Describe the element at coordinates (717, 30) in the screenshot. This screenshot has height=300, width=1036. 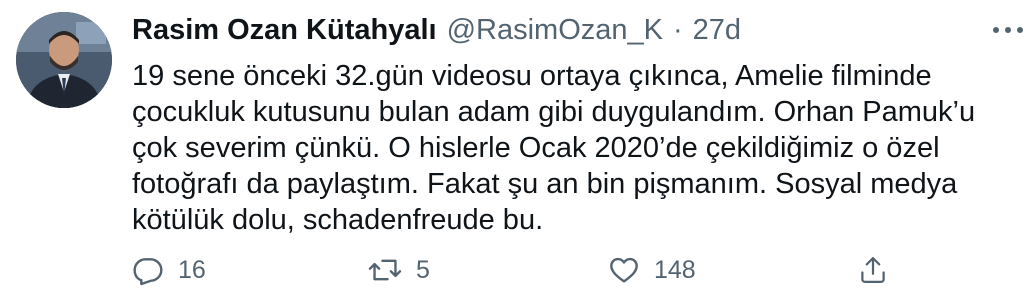
I see `tweet-timestamp: 27d` at that location.